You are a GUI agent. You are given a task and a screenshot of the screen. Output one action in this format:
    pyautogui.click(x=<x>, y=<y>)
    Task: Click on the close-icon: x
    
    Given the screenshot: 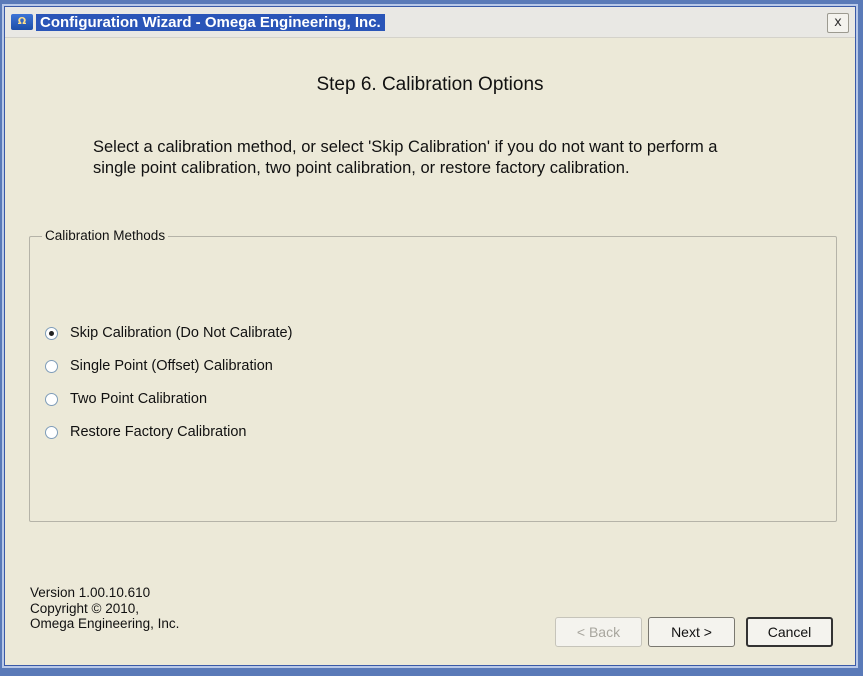 What is the action you would take?
    pyautogui.click(x=838, y=22)
    